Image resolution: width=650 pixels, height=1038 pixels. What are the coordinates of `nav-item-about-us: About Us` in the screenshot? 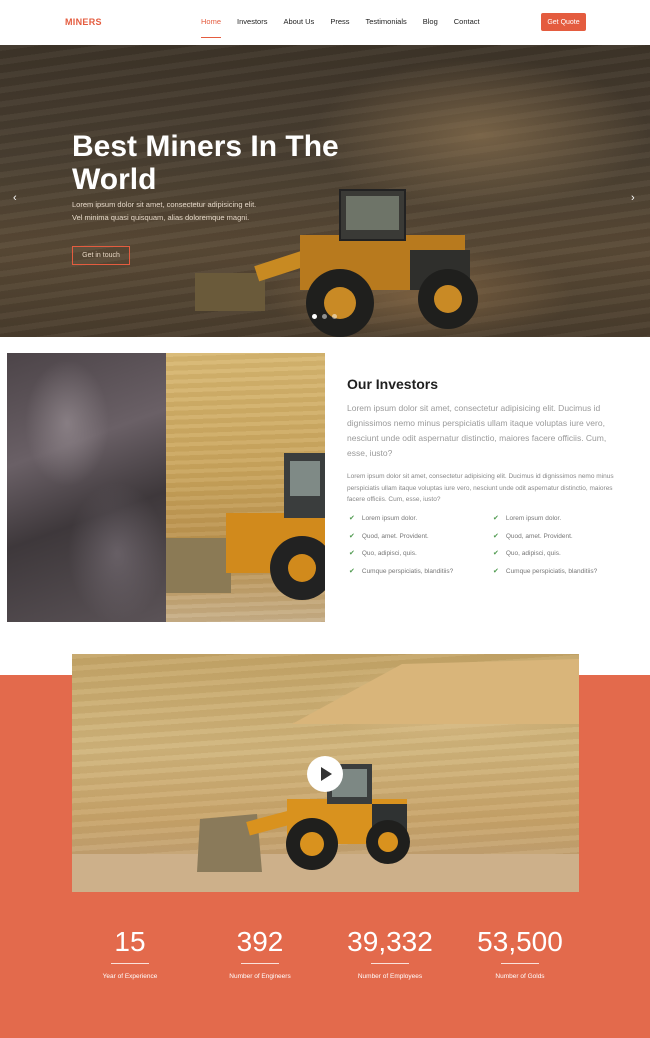 It's located at (298, 21).